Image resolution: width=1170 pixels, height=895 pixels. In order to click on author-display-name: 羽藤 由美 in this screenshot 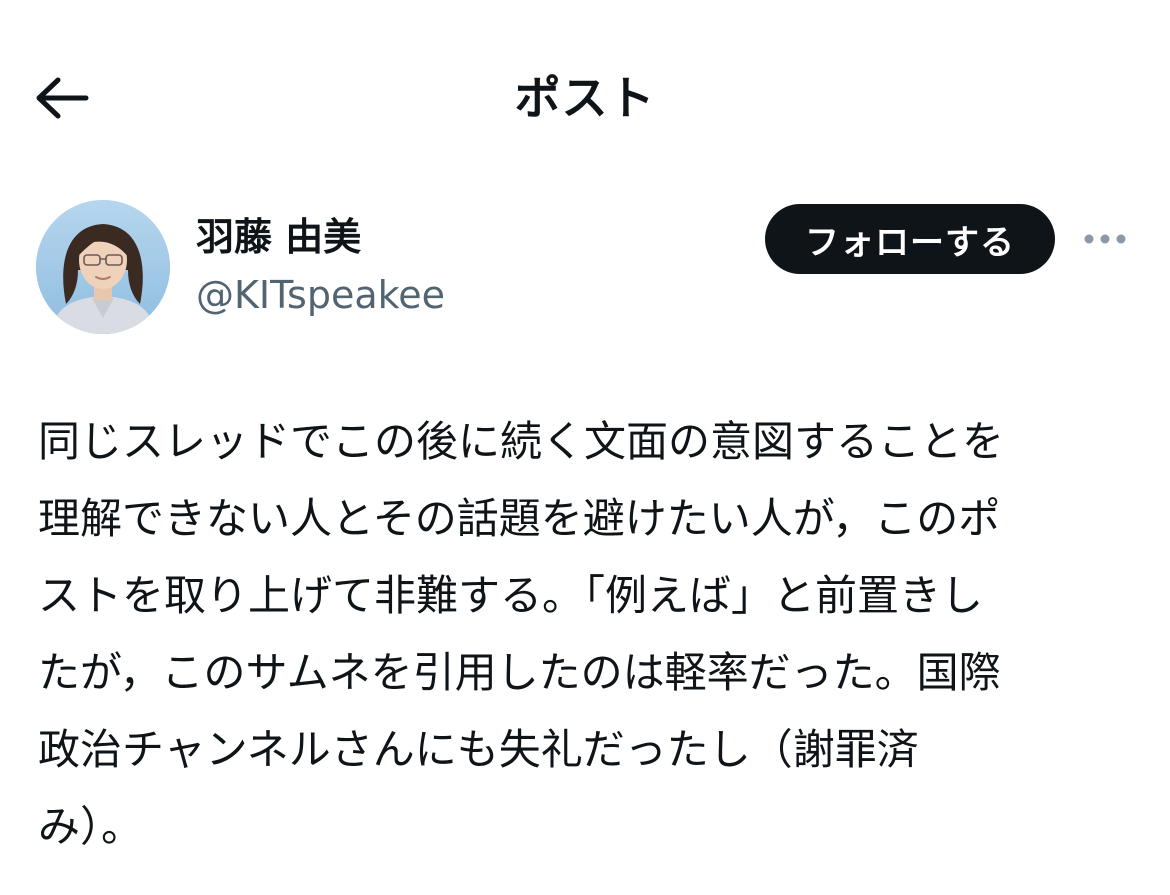, I will do `click(278, 237)`.